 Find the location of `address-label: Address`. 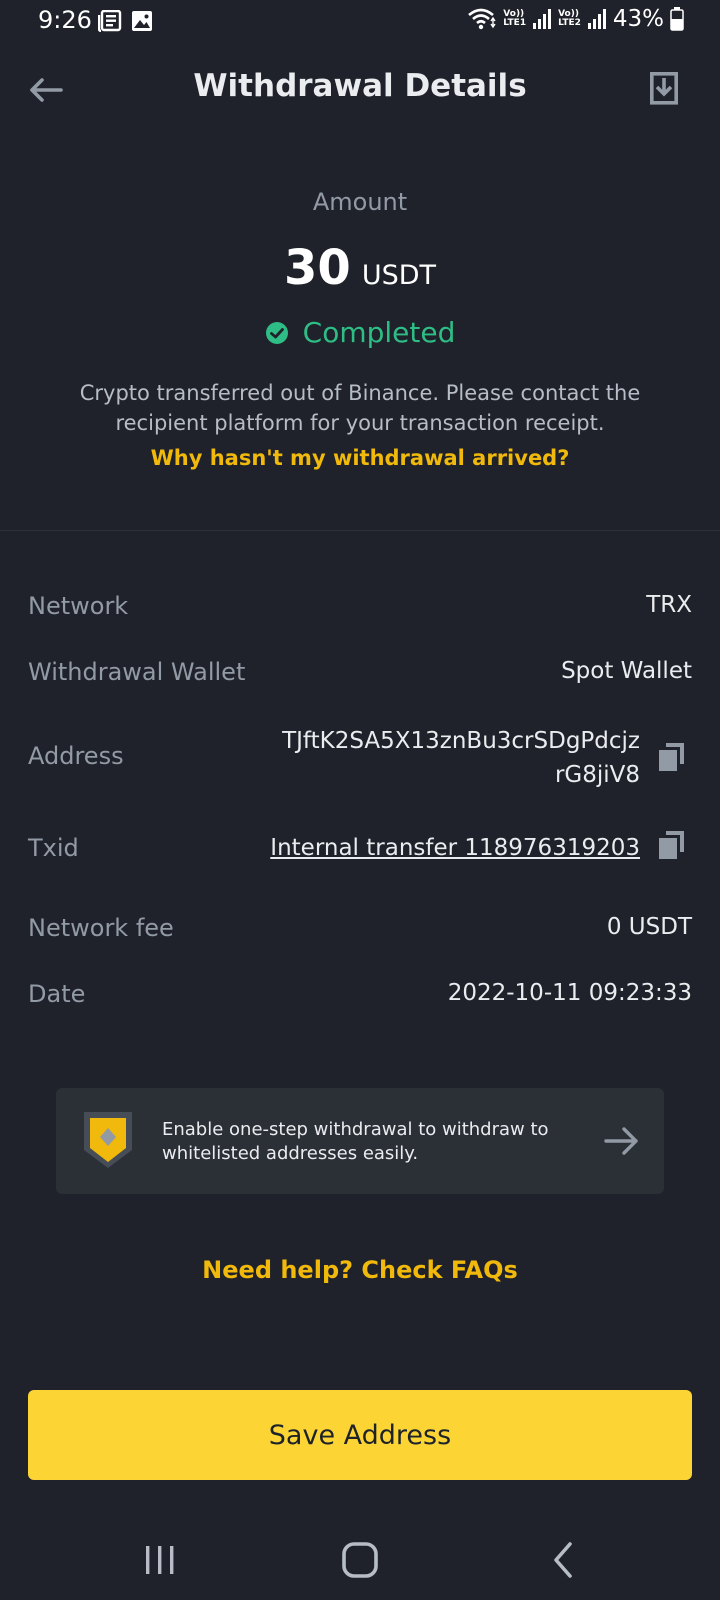

address-label: Address is located at coordinates (76, 756).